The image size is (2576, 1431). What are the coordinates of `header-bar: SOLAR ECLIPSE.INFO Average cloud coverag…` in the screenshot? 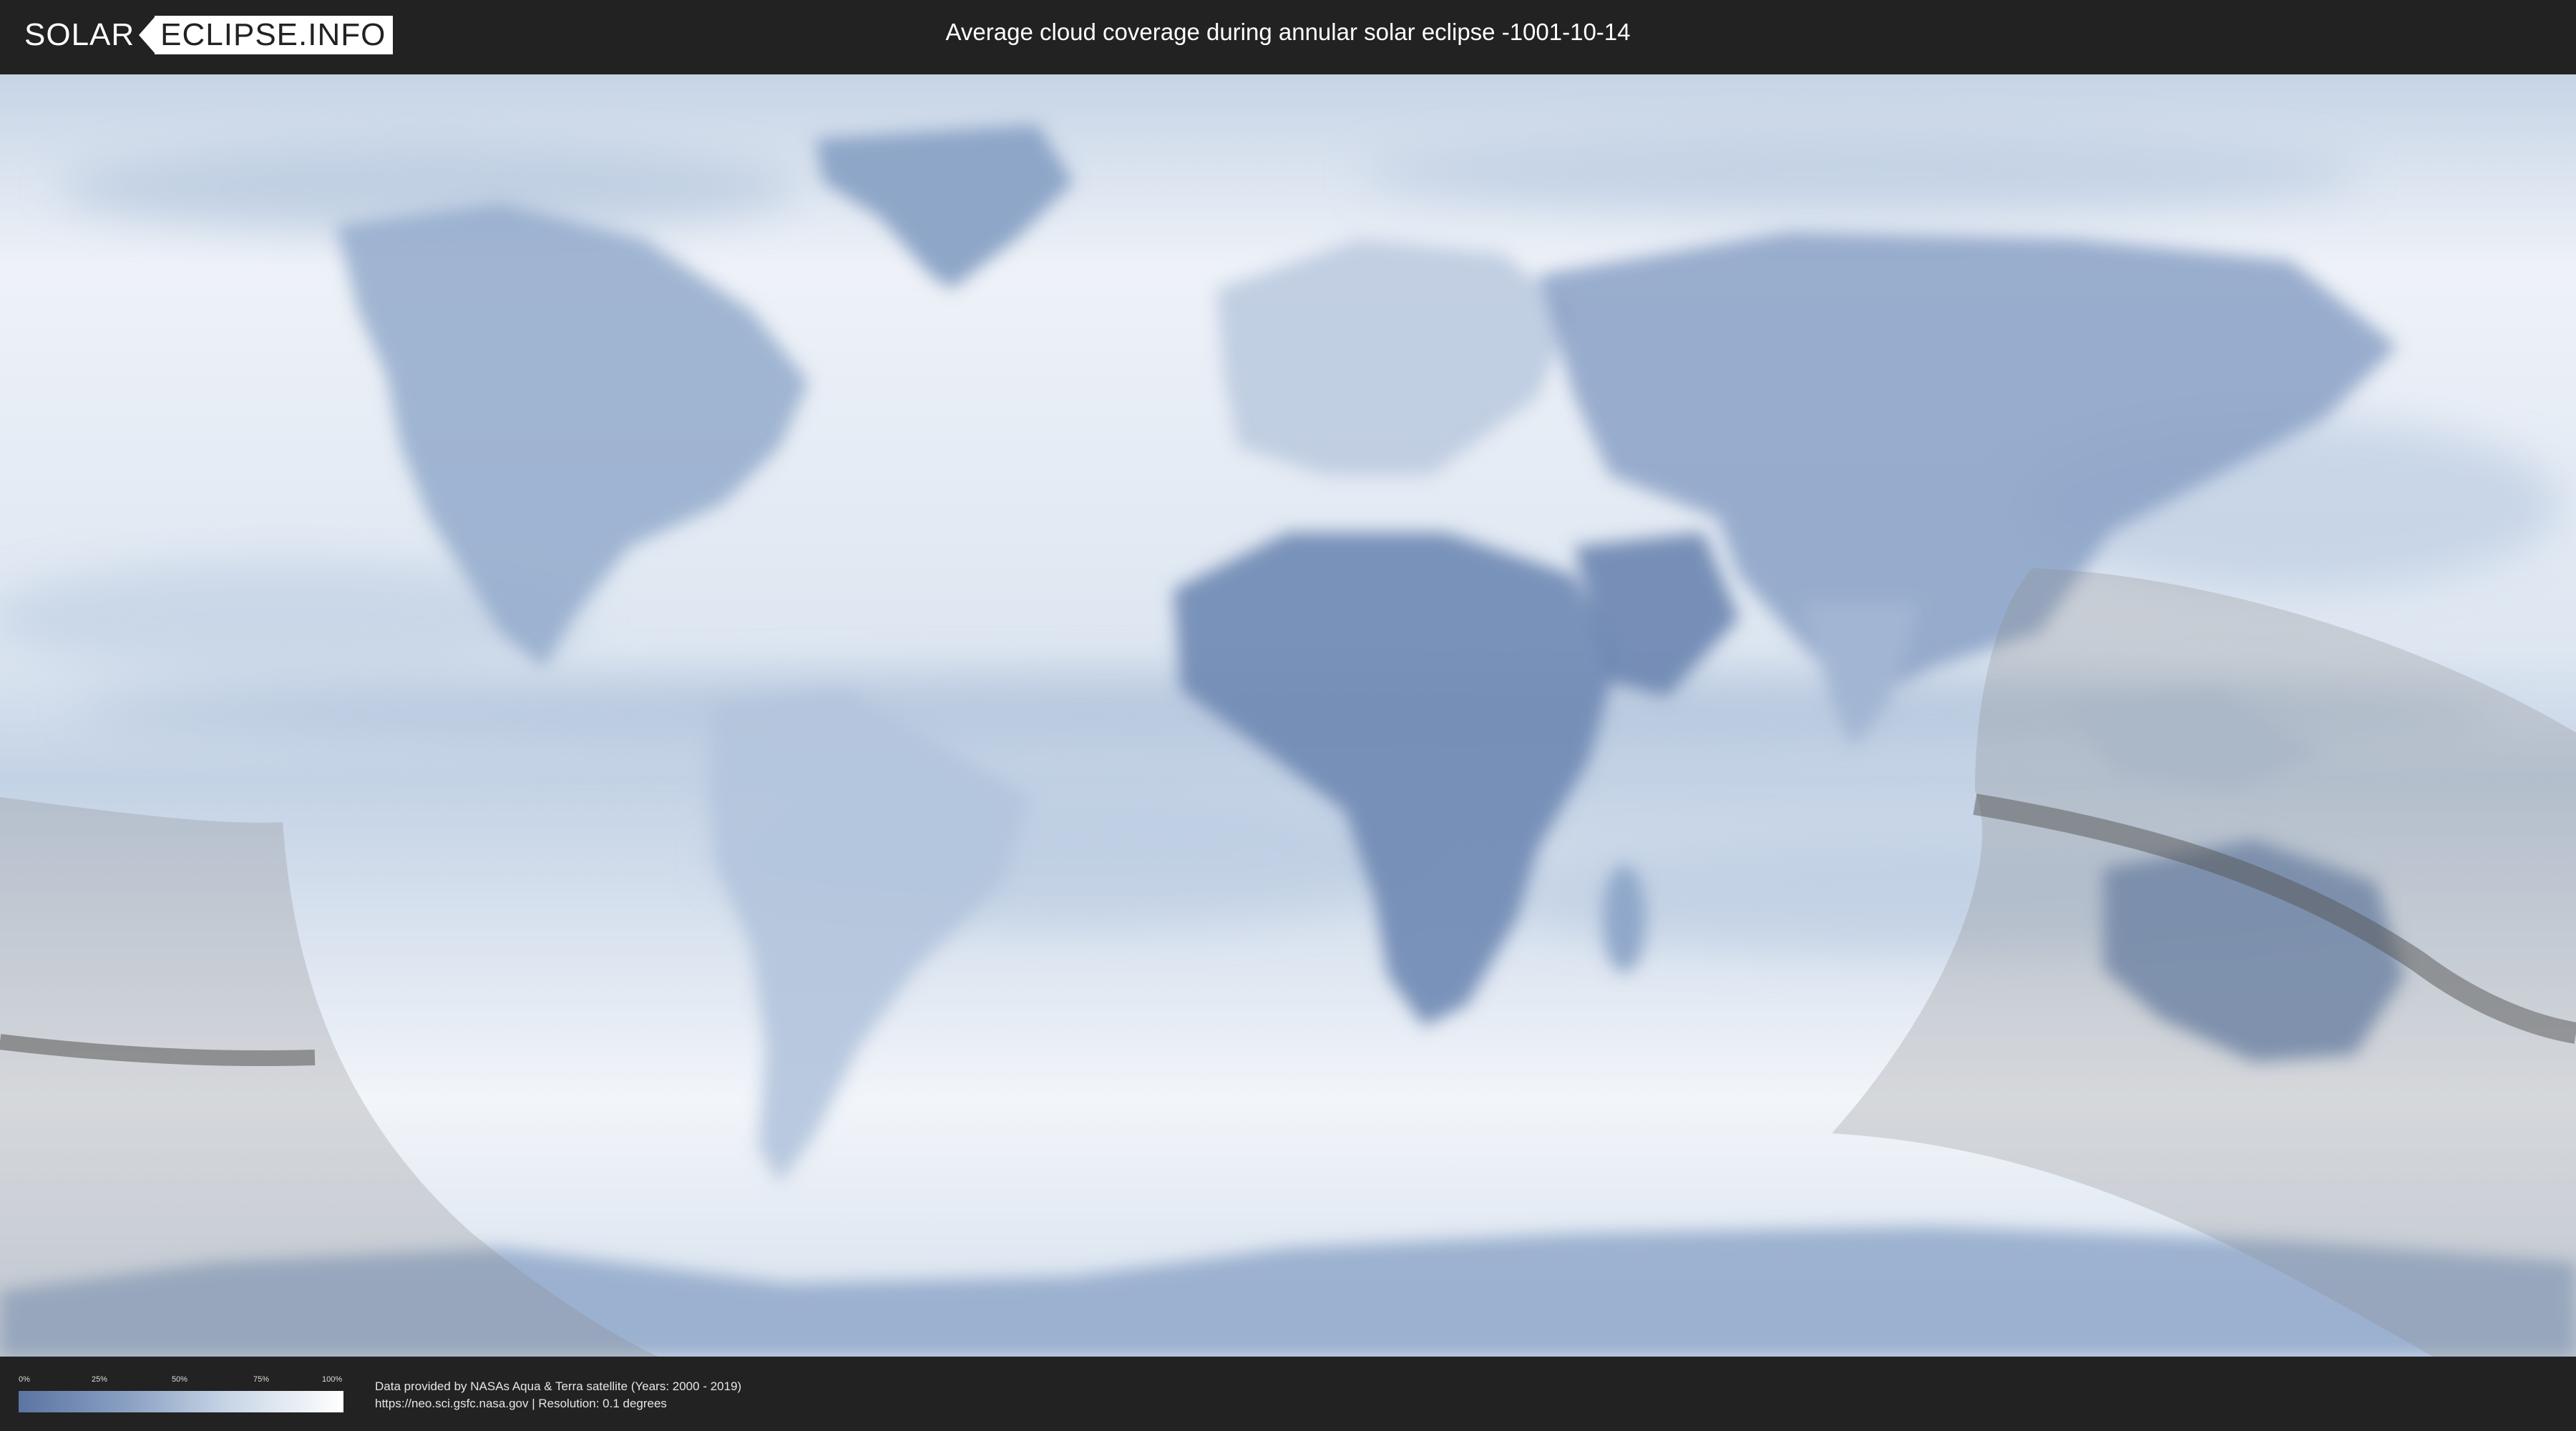 It's located at (1288, 36).